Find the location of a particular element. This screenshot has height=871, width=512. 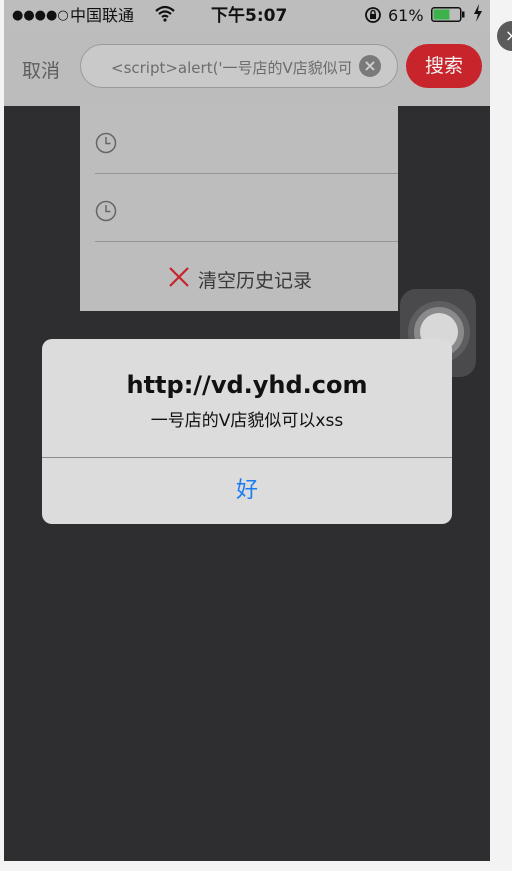

charging-icon is located at coordinates (478, 15).